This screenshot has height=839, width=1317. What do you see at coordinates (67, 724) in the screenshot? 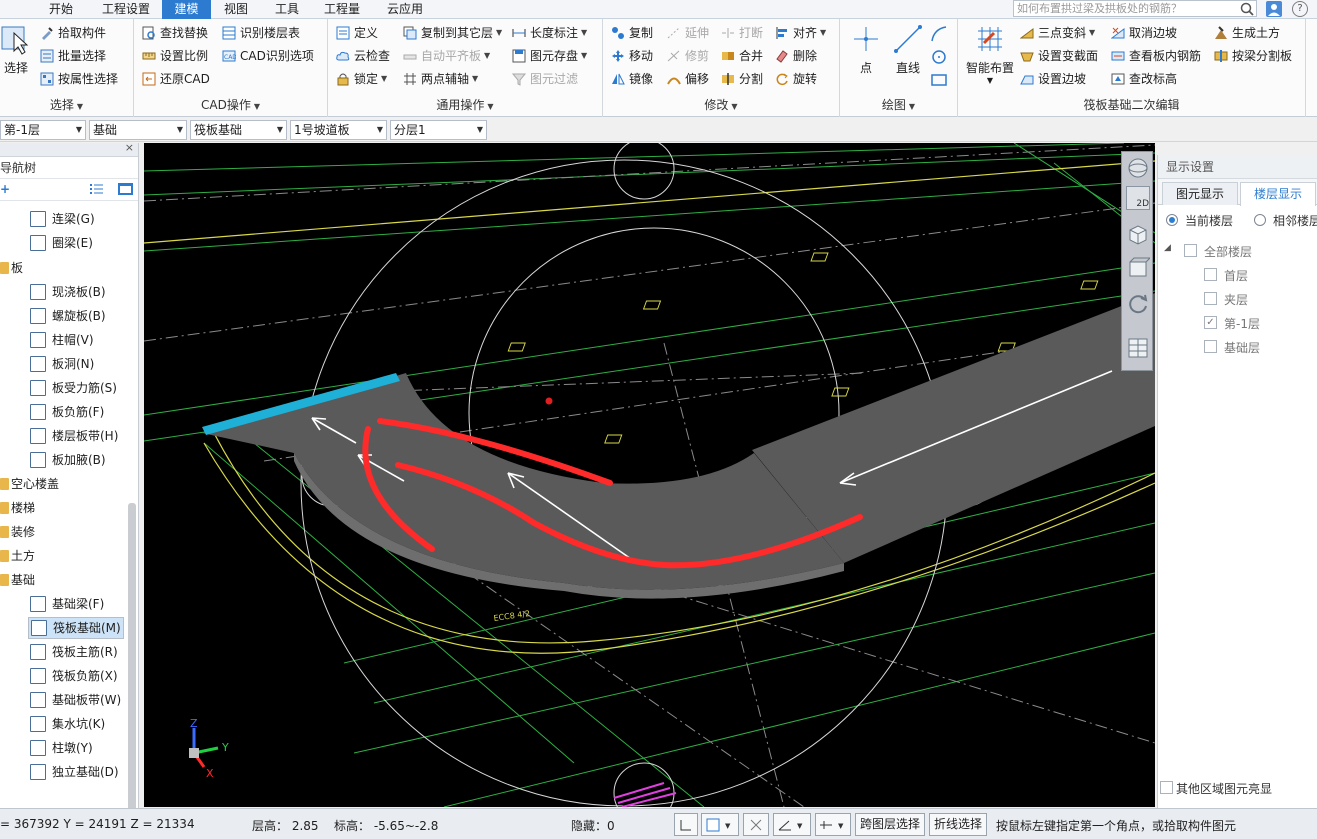
I see `nav-tree-item: 集水坑(K)` at bounding box center [67, 724].